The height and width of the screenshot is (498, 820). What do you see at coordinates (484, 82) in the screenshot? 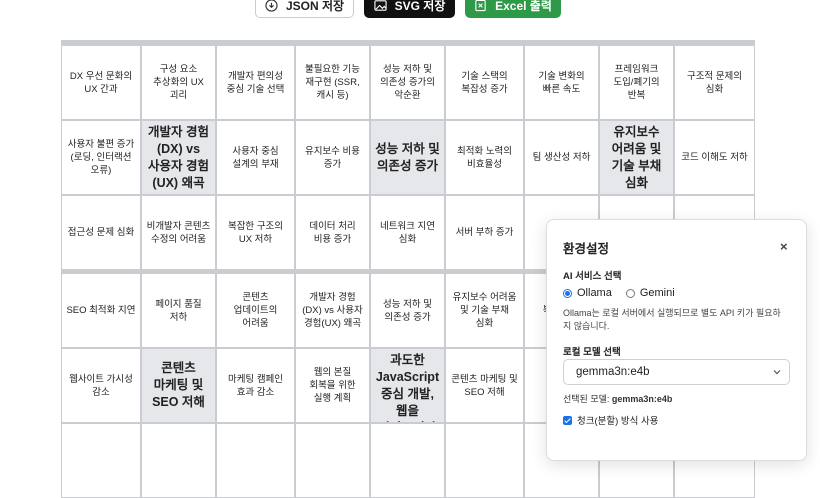
I see `grid-cell: 기술 스택의 복잡성 증가` at bounding box center [484, 82].